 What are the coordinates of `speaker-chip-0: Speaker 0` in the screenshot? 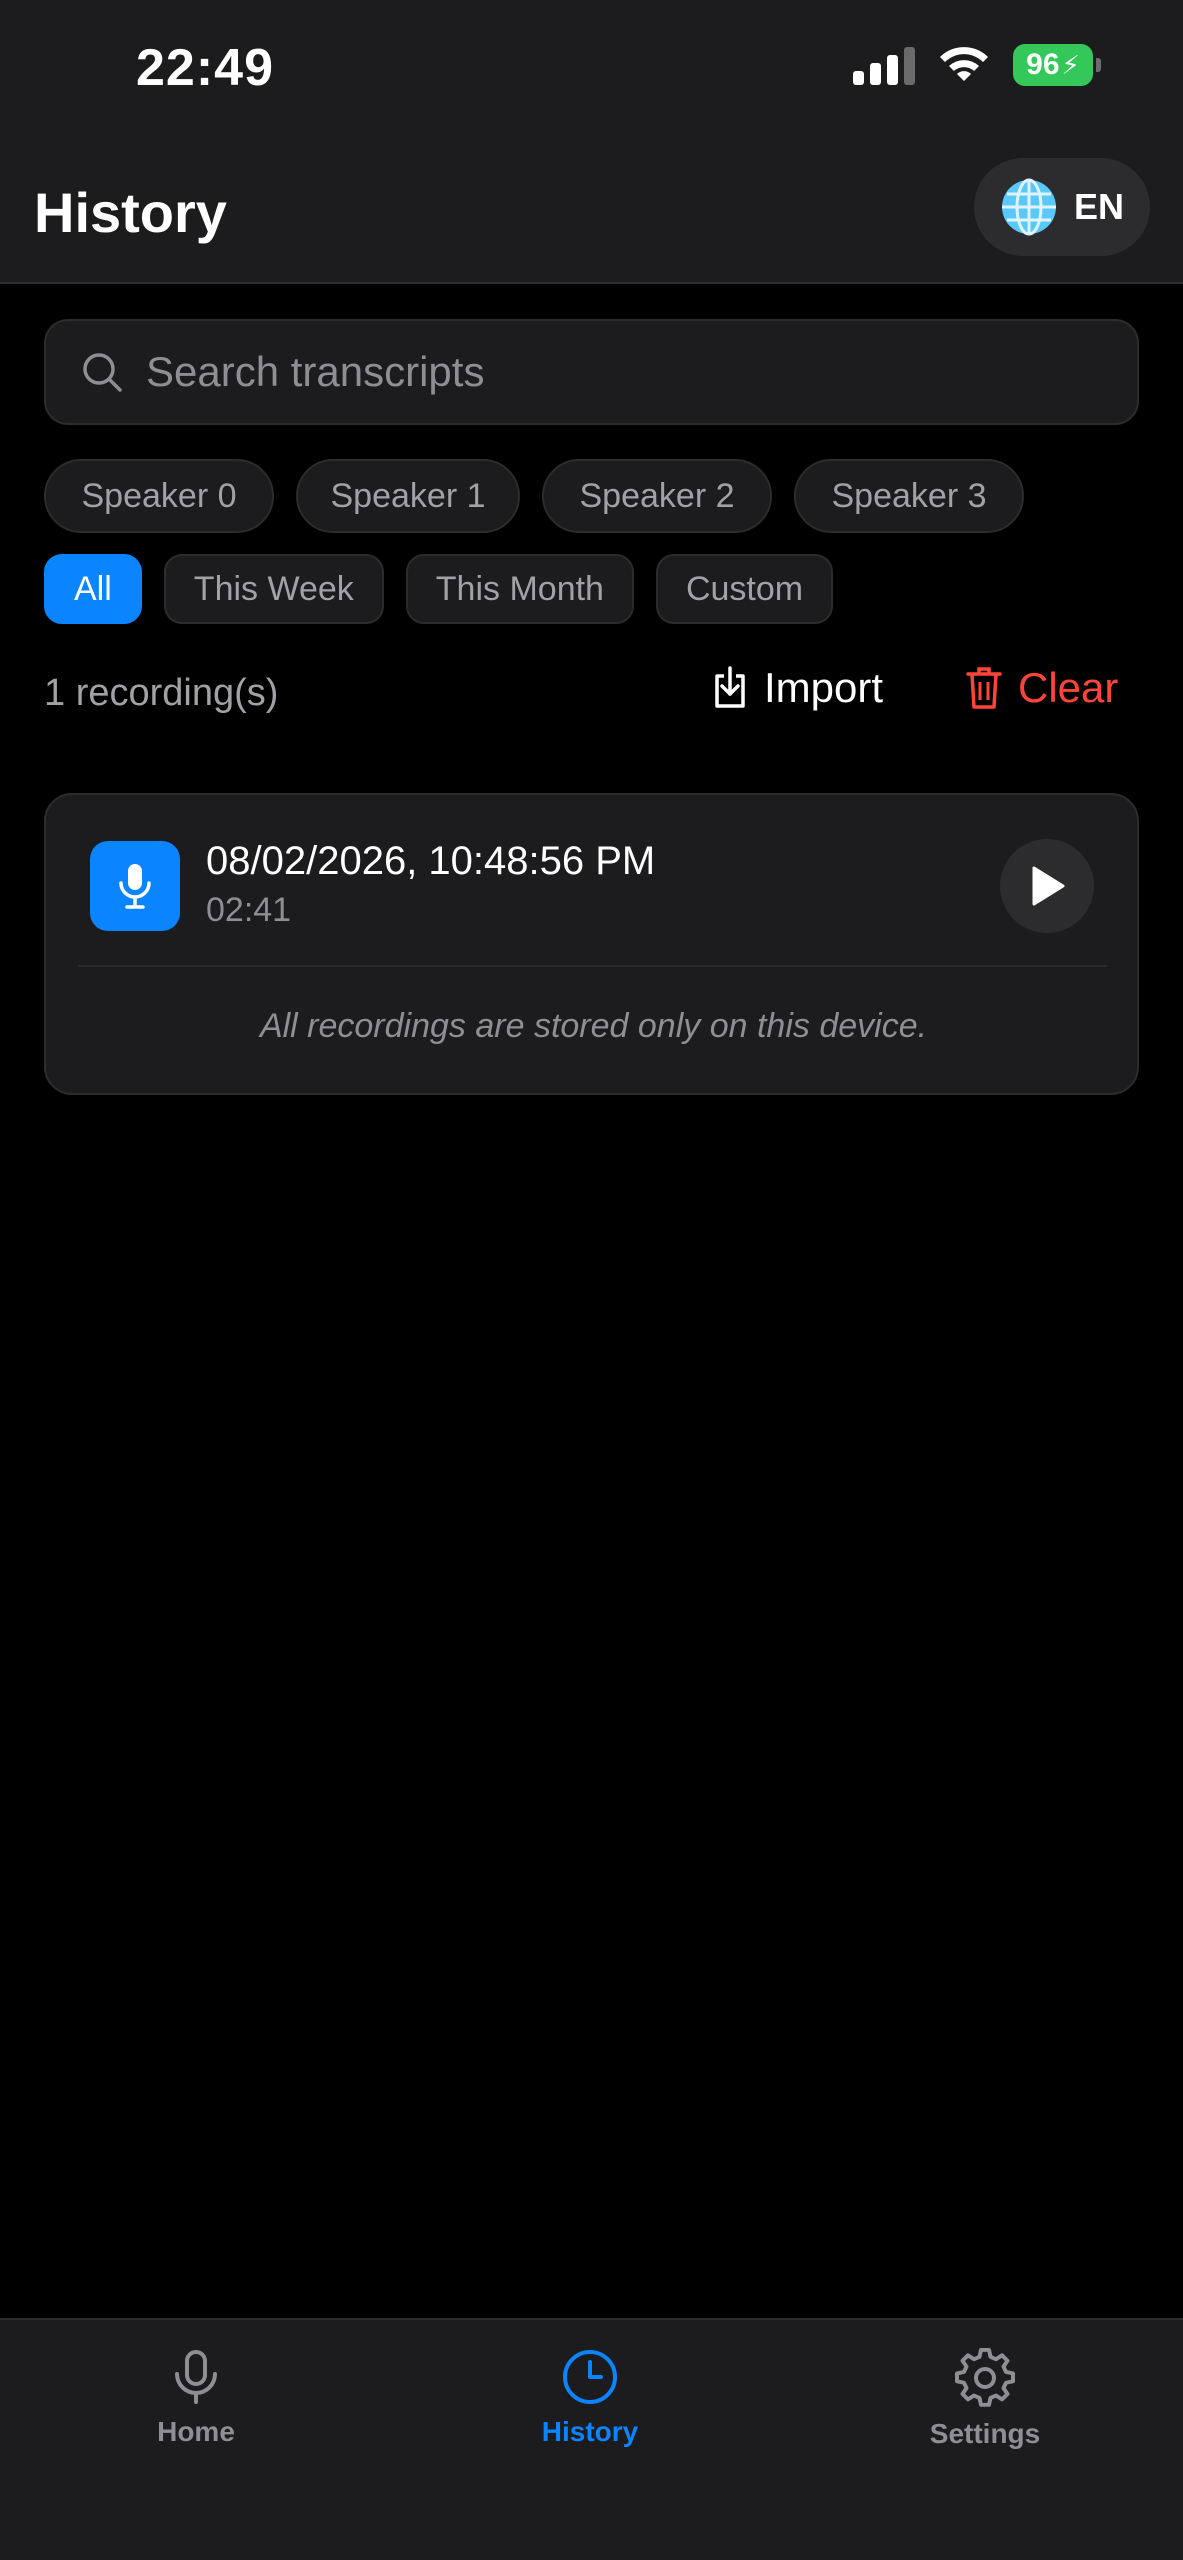 It's located at (159, 496).